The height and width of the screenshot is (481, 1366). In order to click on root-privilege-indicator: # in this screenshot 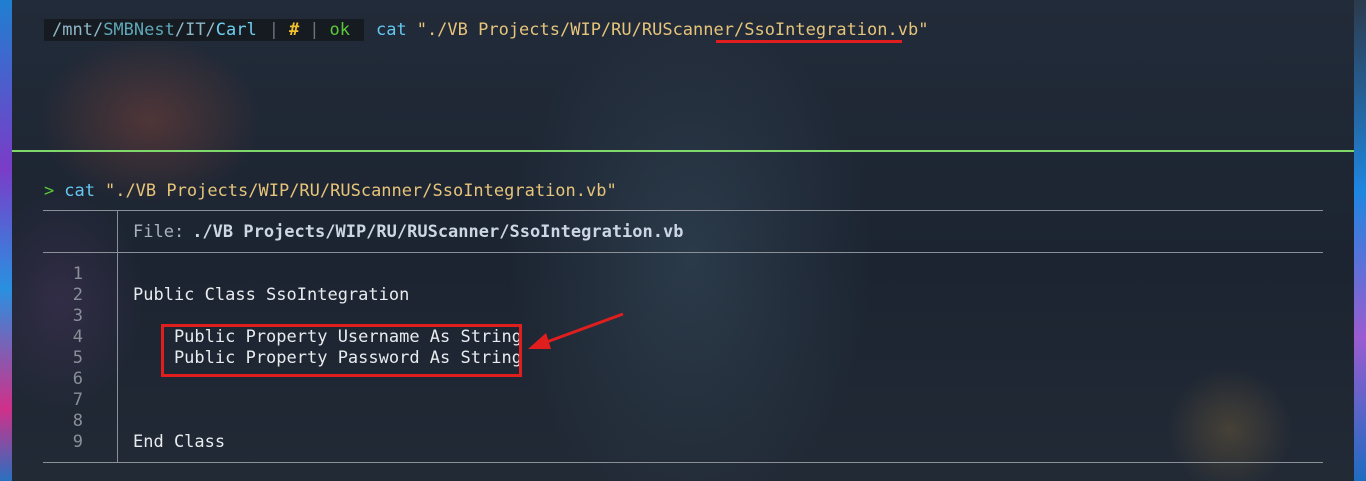, I will do `click(294, 30)`.